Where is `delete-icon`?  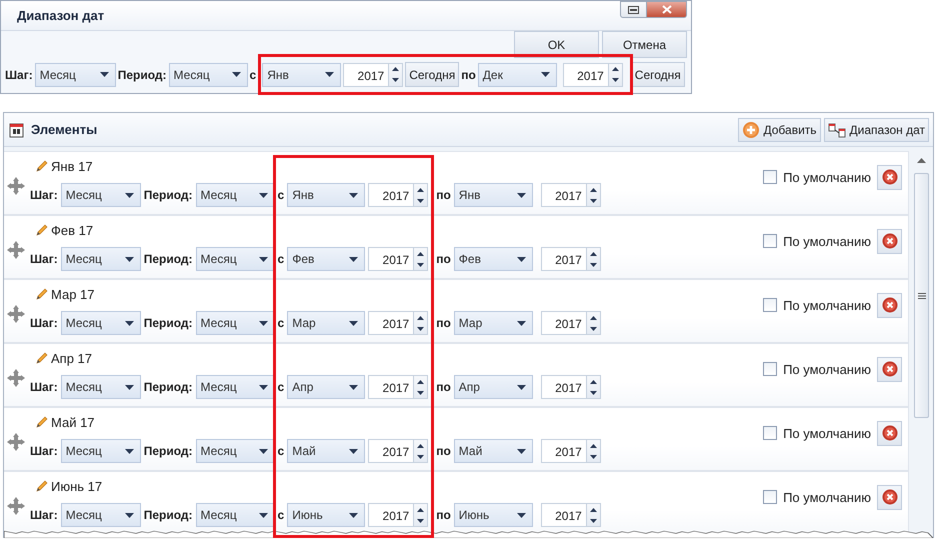
delete-icon is located at coordinates (890, 241).